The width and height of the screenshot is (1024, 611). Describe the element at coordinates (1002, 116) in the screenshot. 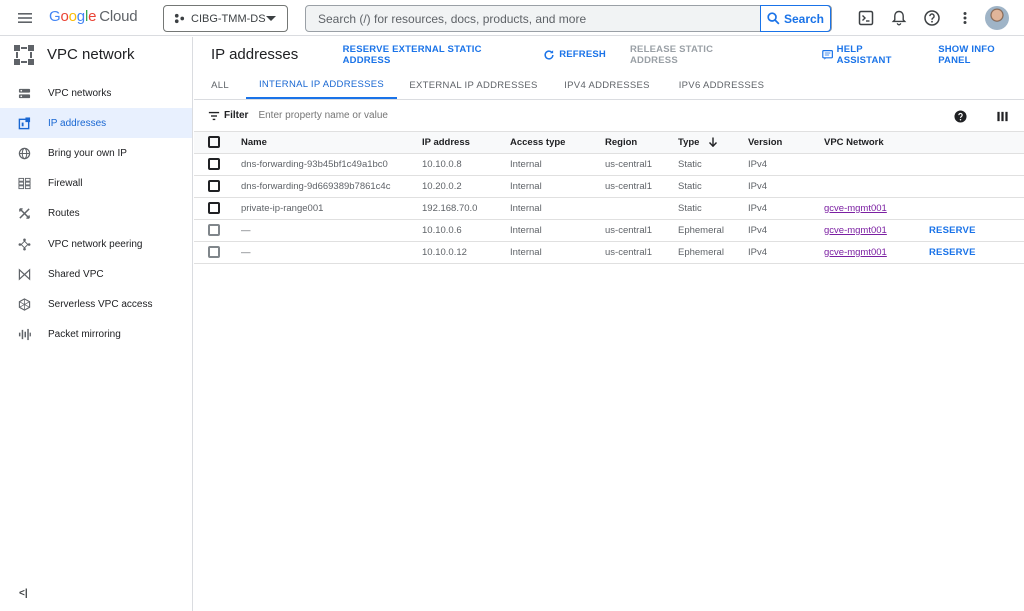

I see `column-display-options-icon` at that location.